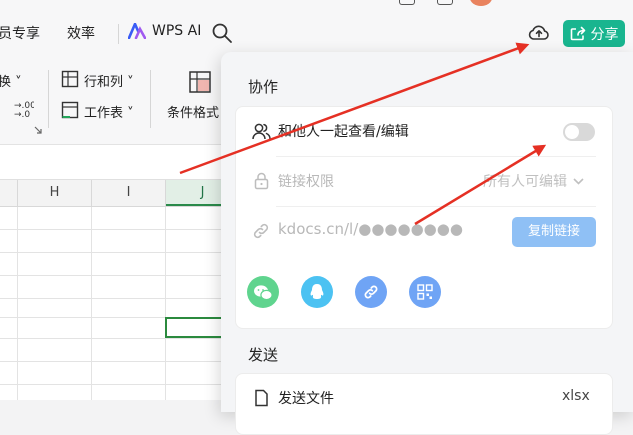 This screenshot has width=633, height=435. What do you see at coordinates (22, 114) in the screenshot?
I see `svg-text: →.0` at bounding box center [22, 114].